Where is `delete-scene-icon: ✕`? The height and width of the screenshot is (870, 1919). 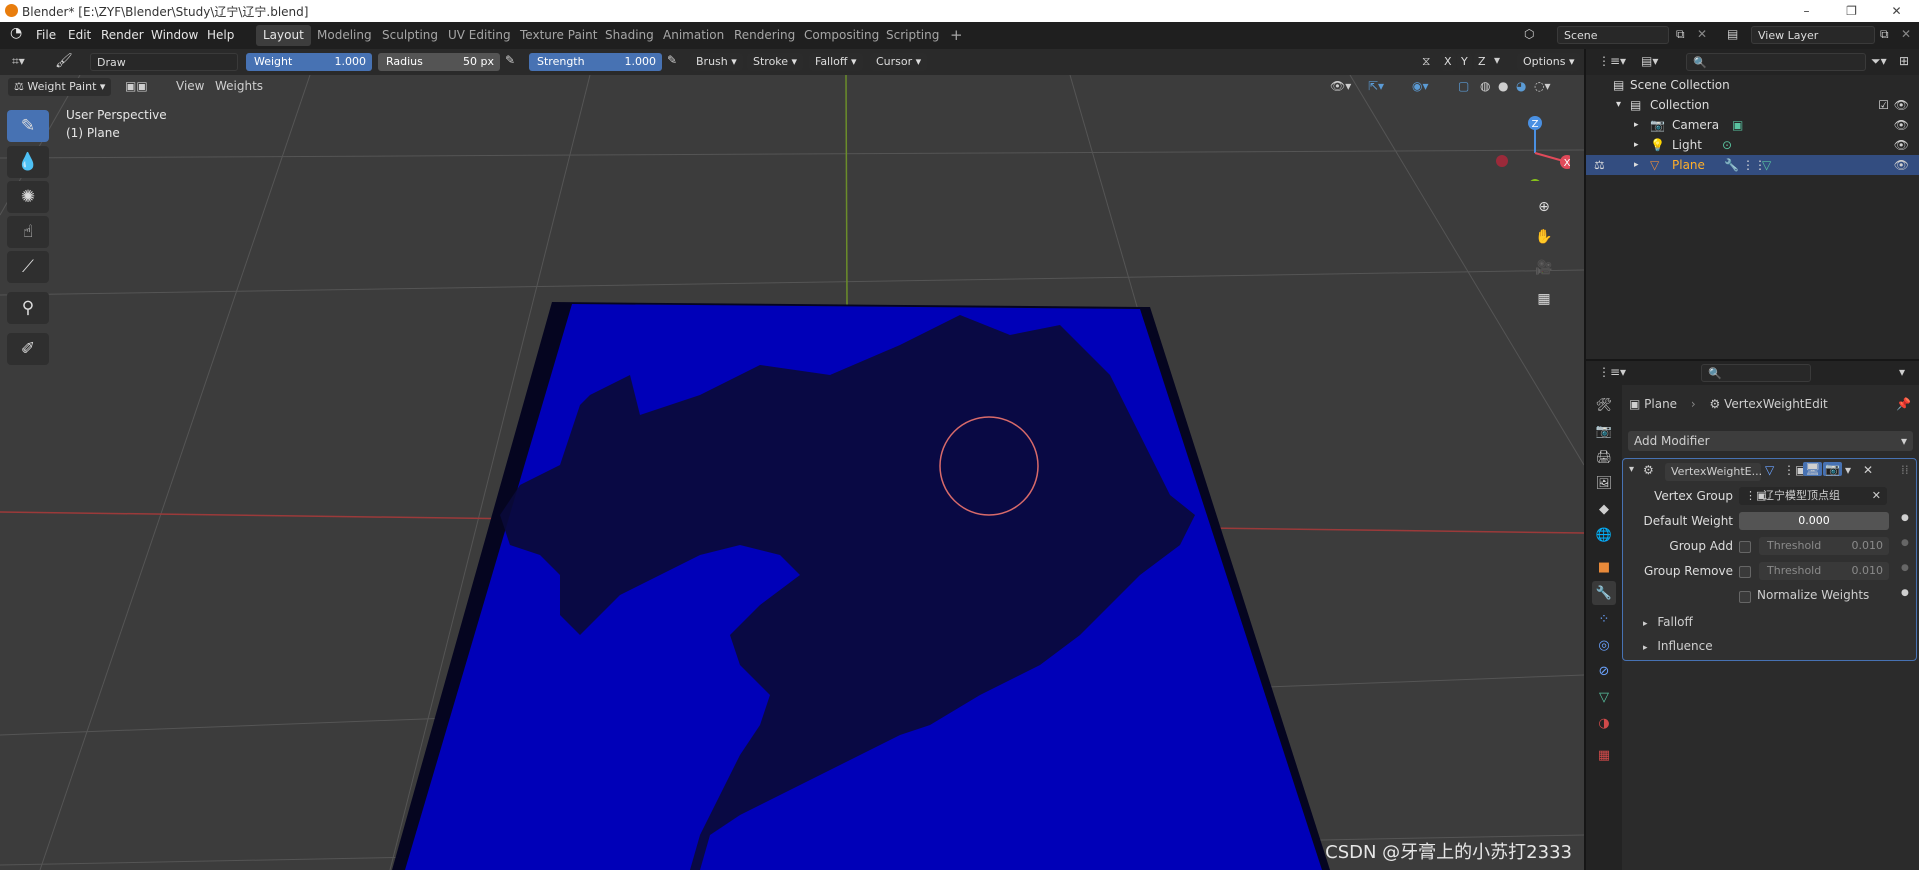 delete-scene-icon: ✕ is located at coordinates (1702, 34).